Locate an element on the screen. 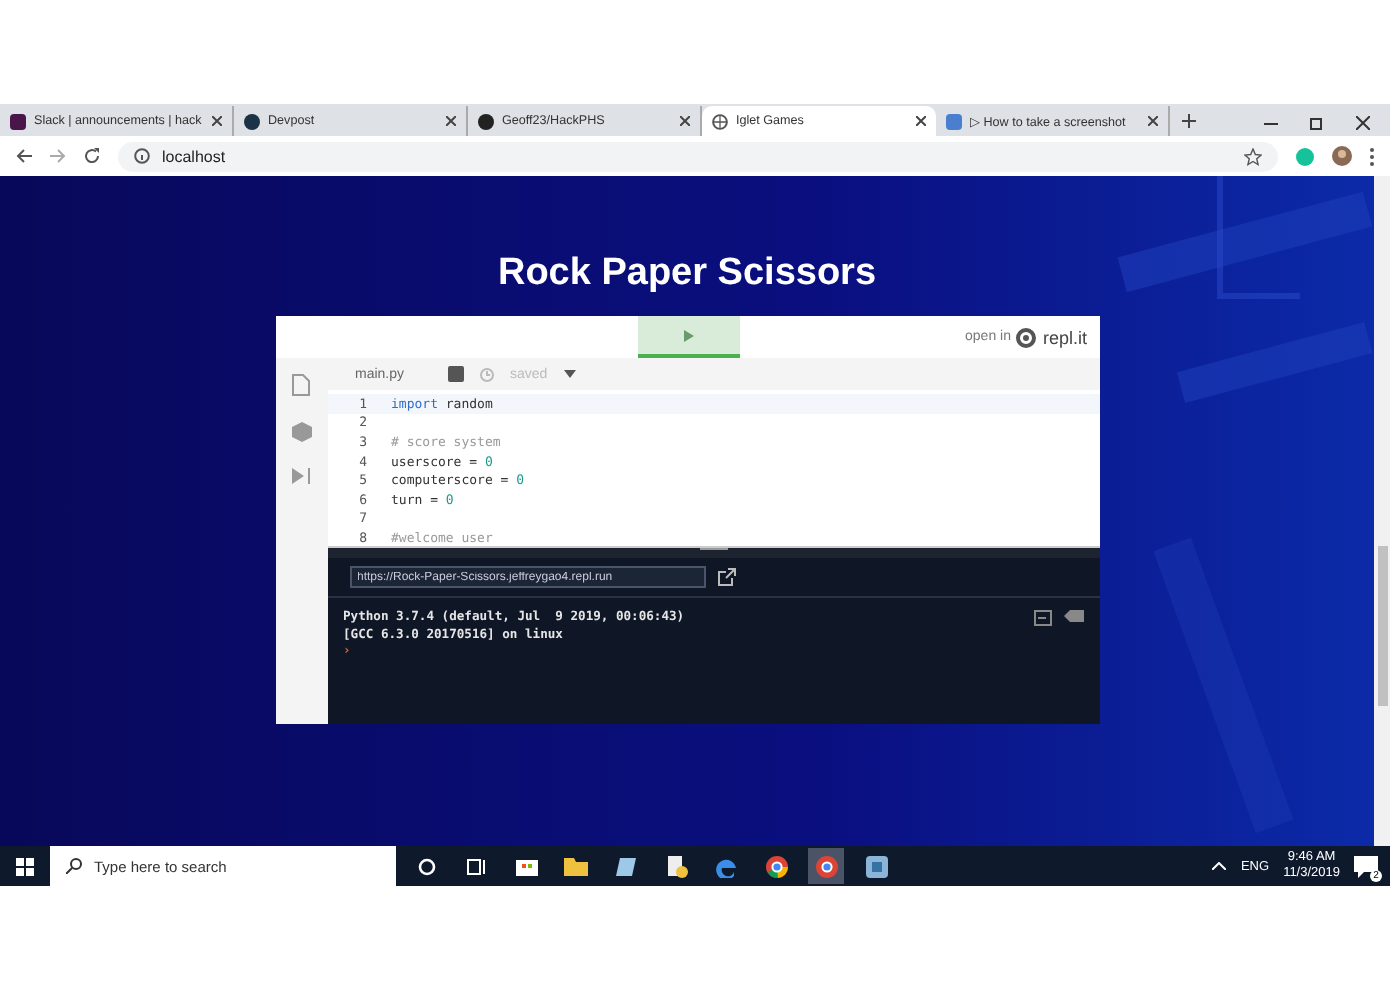 This screenshot has width=1390, height=988. cortana-icon is located at coordinates (426, 866).